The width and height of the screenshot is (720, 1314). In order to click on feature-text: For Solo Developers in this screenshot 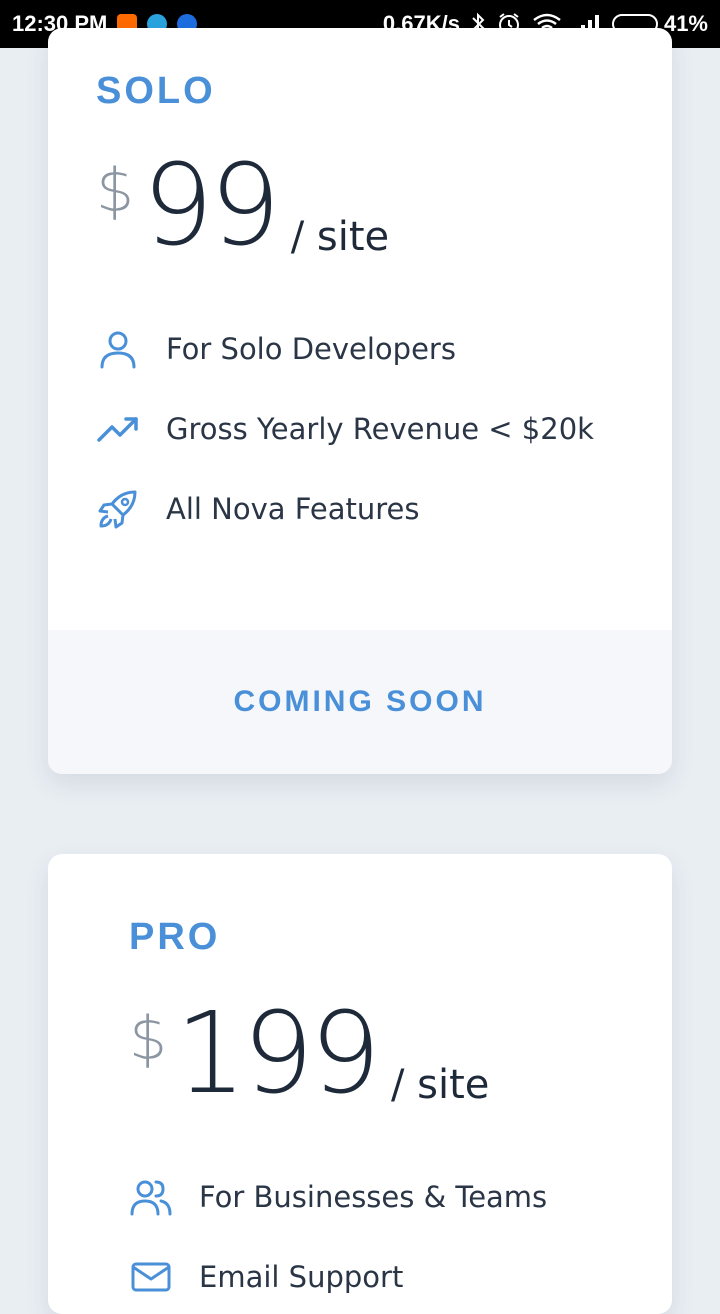, I will do `click(311, 349)`.